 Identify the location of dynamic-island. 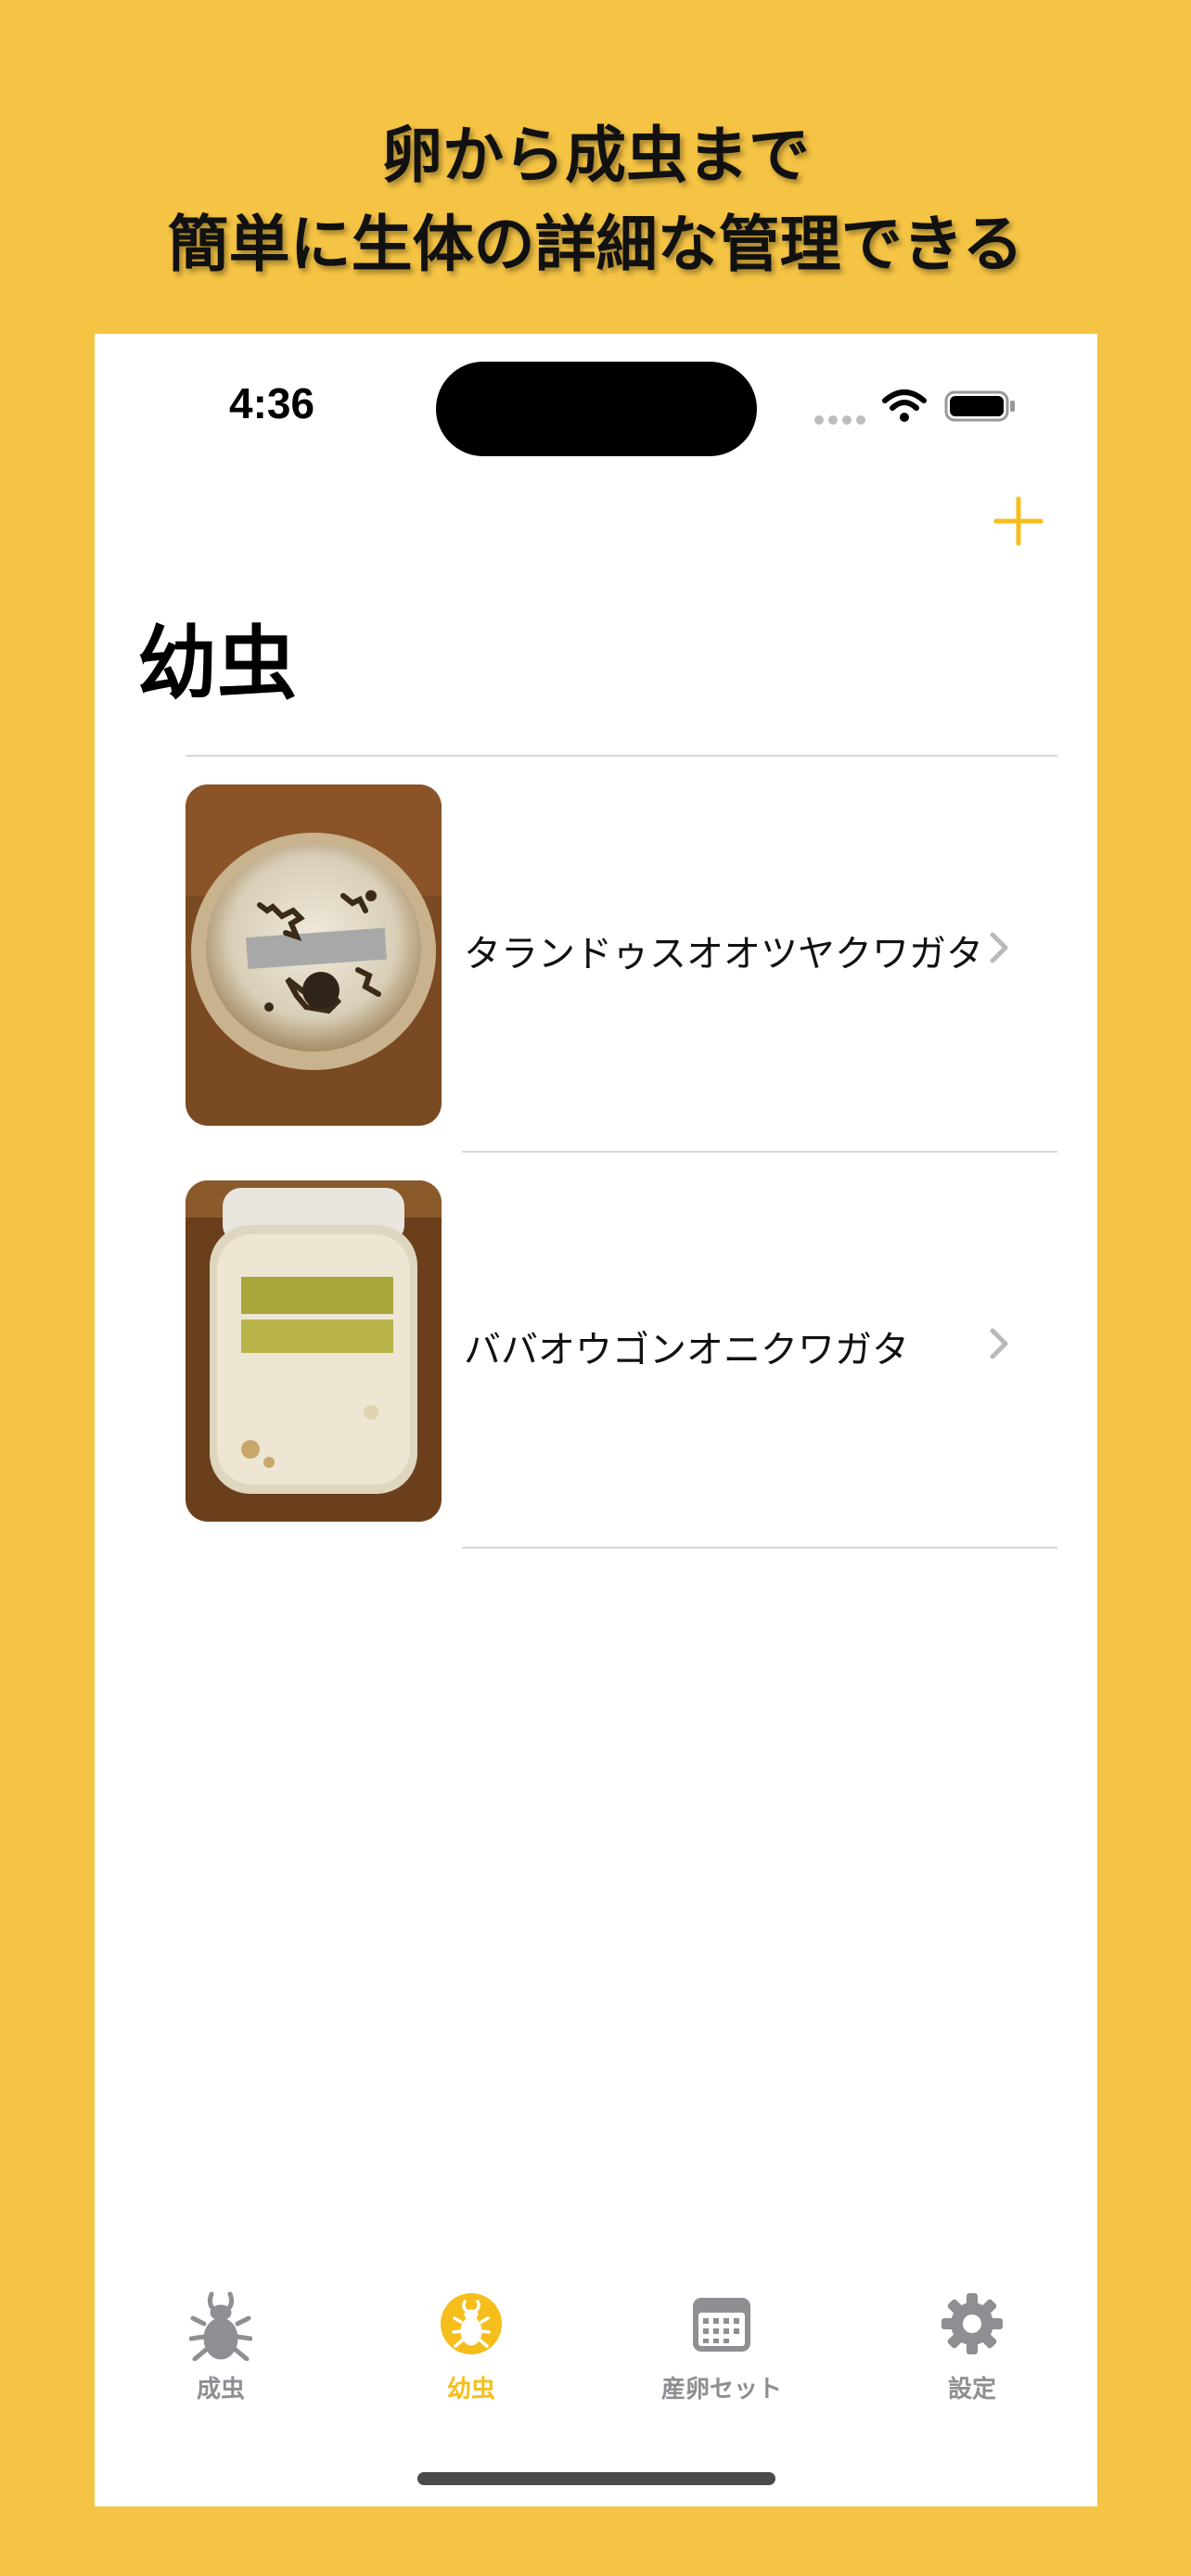
(597, 409).